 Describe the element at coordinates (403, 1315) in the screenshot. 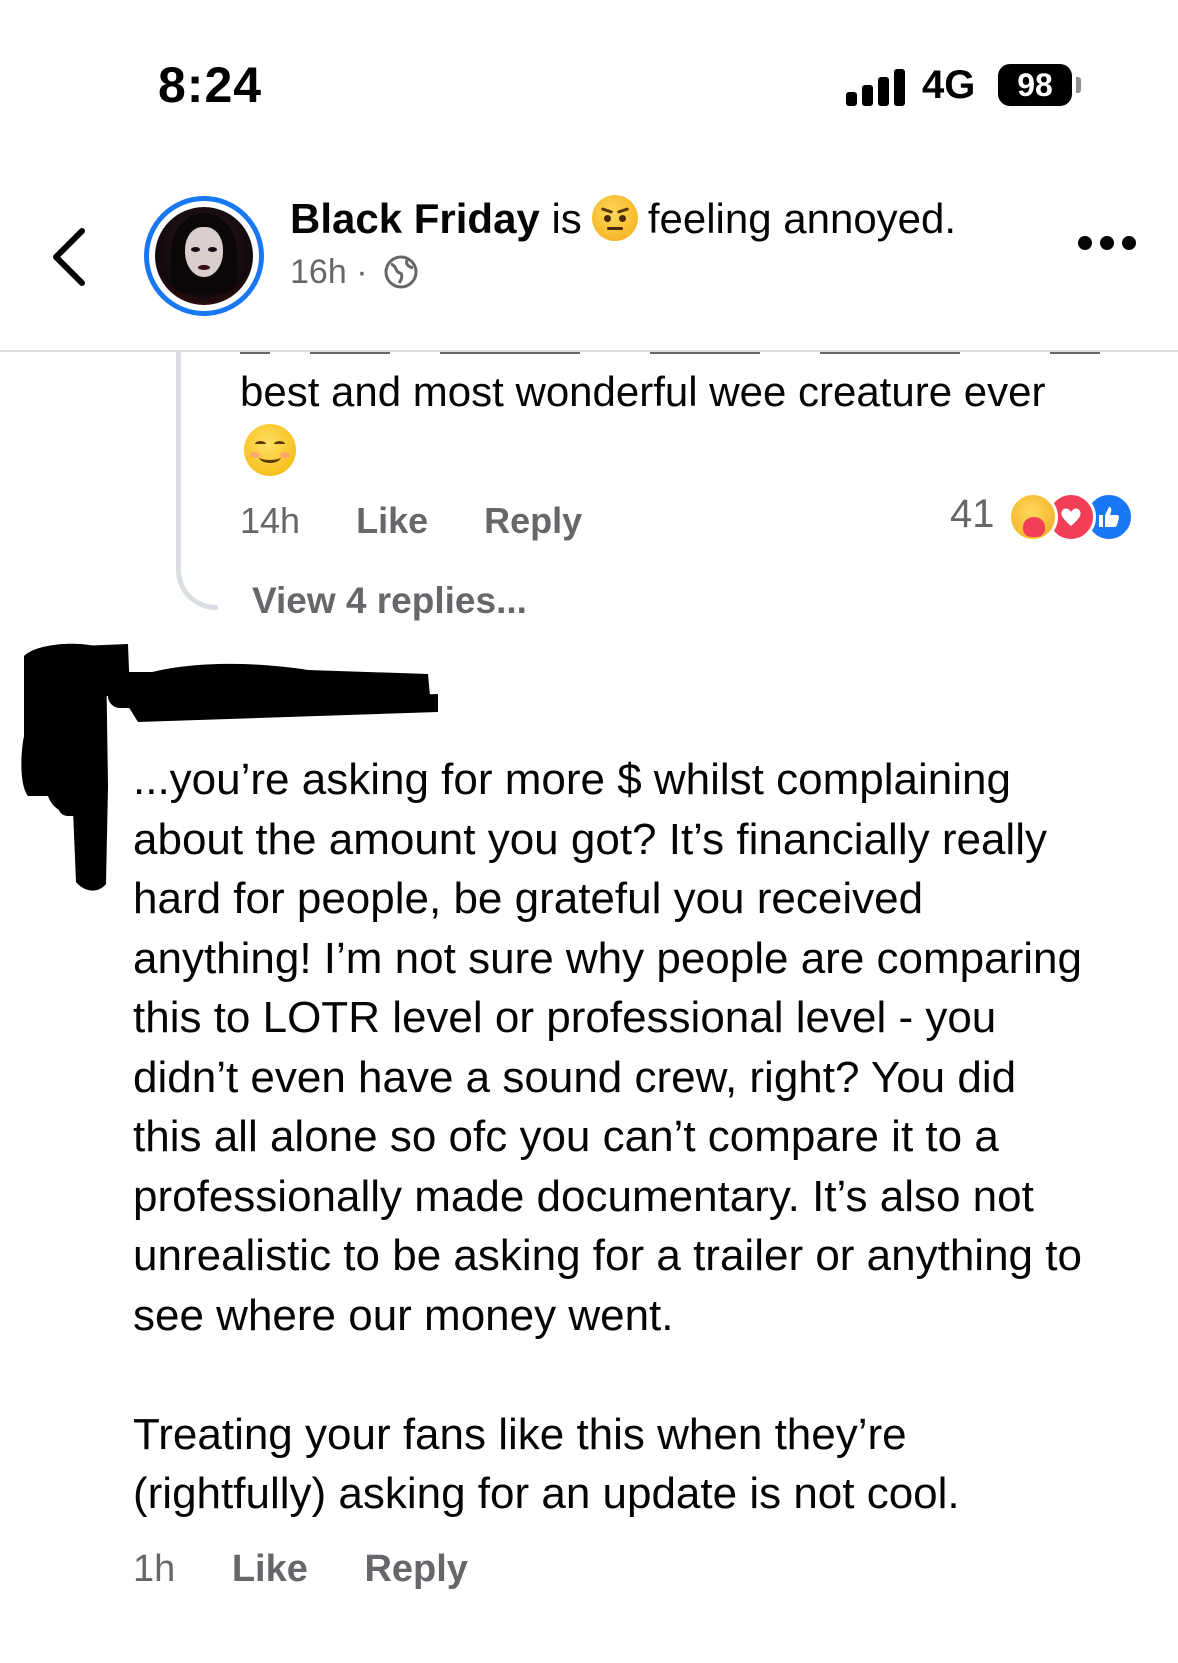

I see `comment-line: see where our money went.` at that location.